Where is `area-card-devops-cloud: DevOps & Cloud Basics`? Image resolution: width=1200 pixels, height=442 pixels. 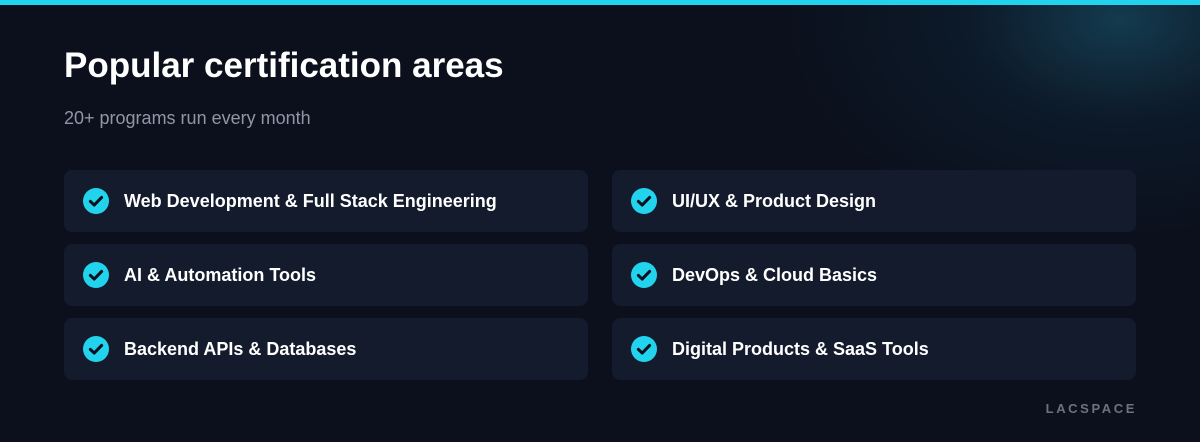 area-card-devops-cloud: DevOps & Cloud Basics is located at coordinates (874, 275).